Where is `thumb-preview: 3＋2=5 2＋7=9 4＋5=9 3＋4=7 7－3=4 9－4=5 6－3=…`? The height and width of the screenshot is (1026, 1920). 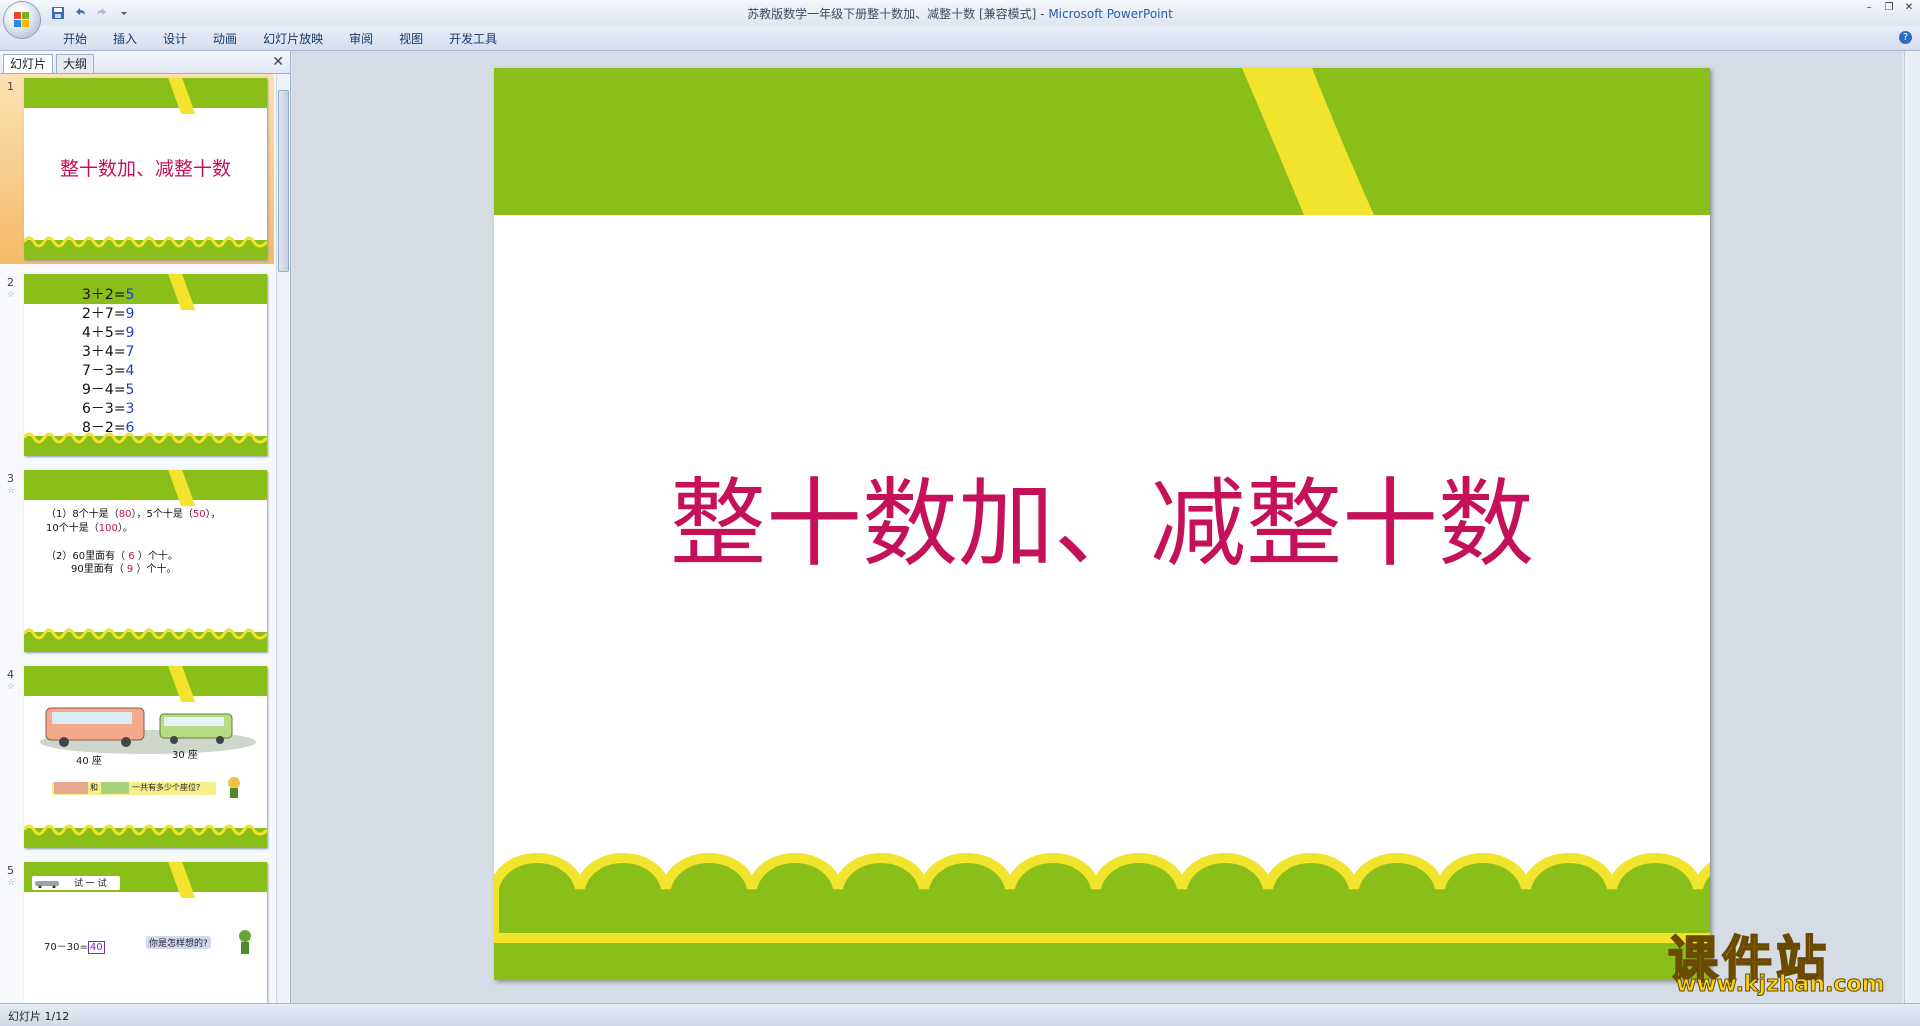 thumb-preview: 3＋2=5 2＋7=9 4＋5=9 3＋4=7 7－3=4 9－4=5 6－3=… is located at coordinates (145, 365).